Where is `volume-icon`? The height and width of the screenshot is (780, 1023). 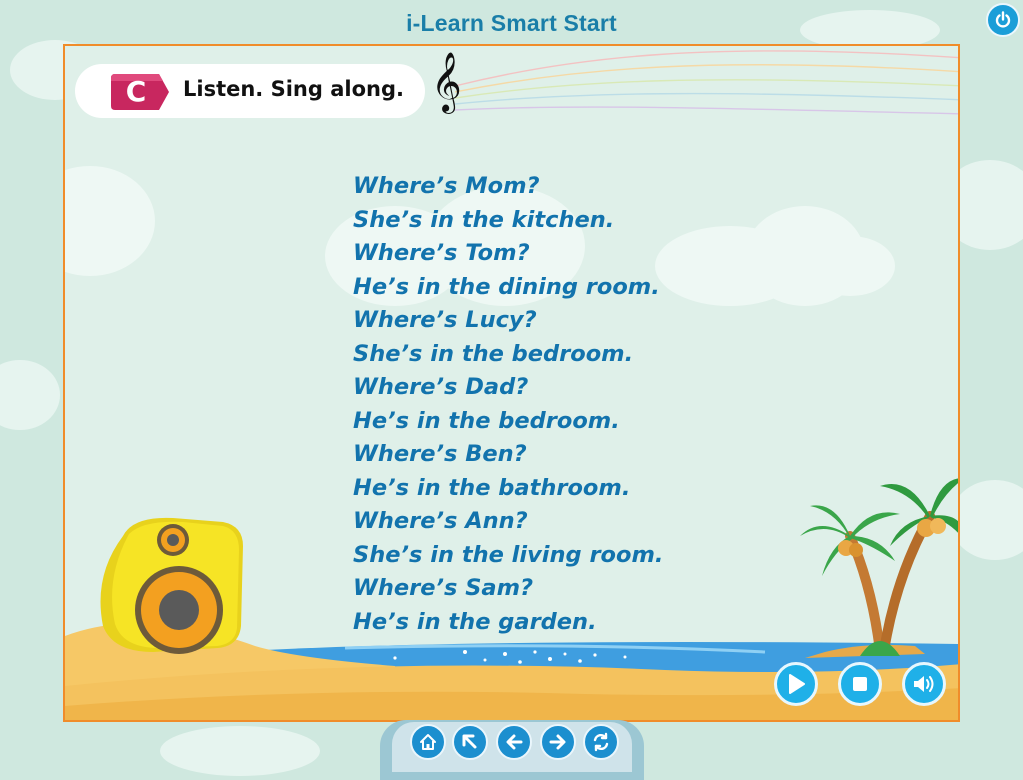
volume-icon is located at coordinates (924, 684).